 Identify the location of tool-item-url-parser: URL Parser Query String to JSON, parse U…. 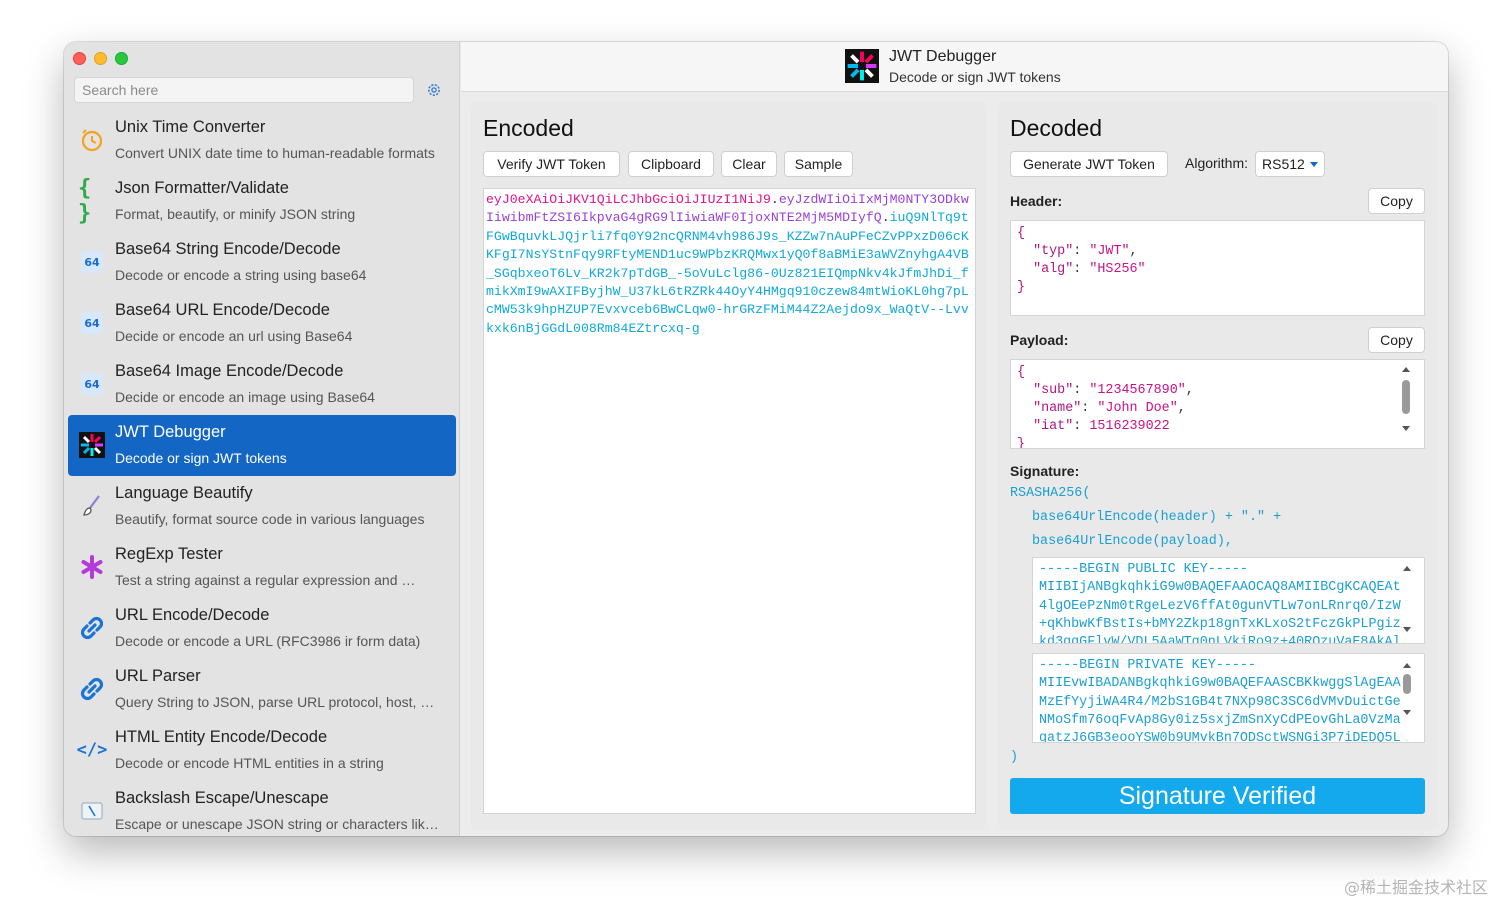
(262, 689).